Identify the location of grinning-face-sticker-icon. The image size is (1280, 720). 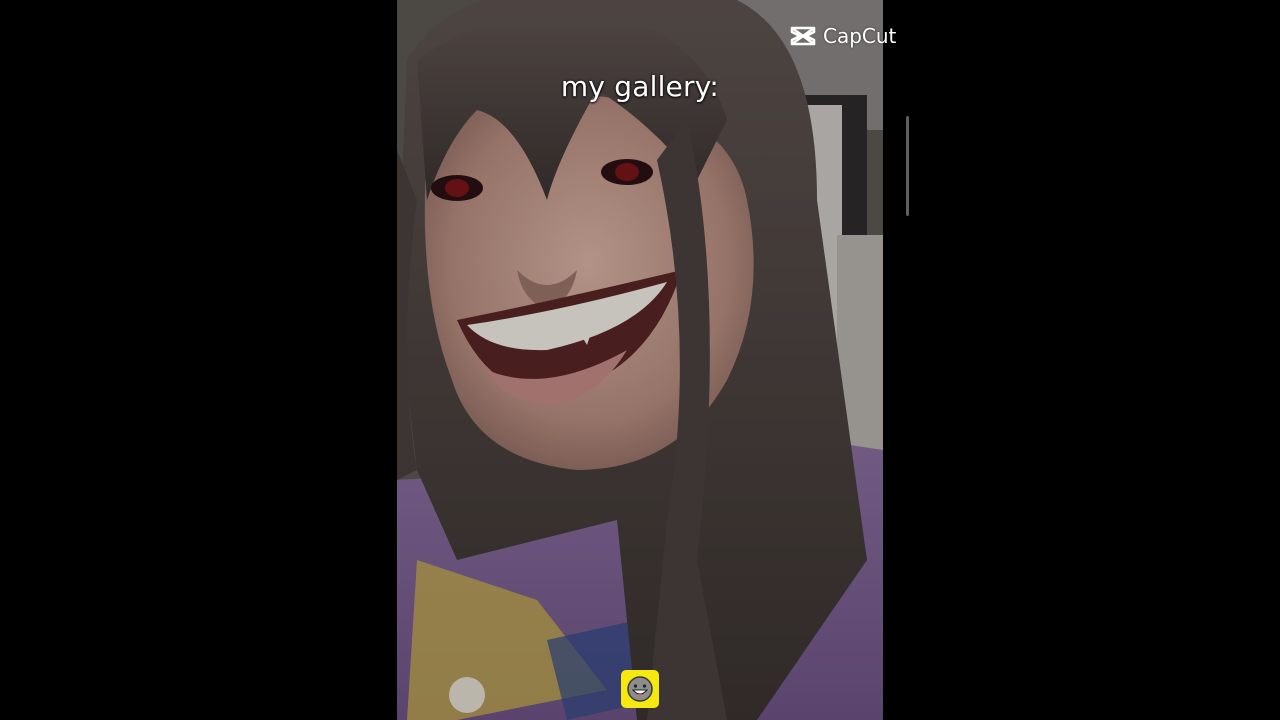
(640, 689).